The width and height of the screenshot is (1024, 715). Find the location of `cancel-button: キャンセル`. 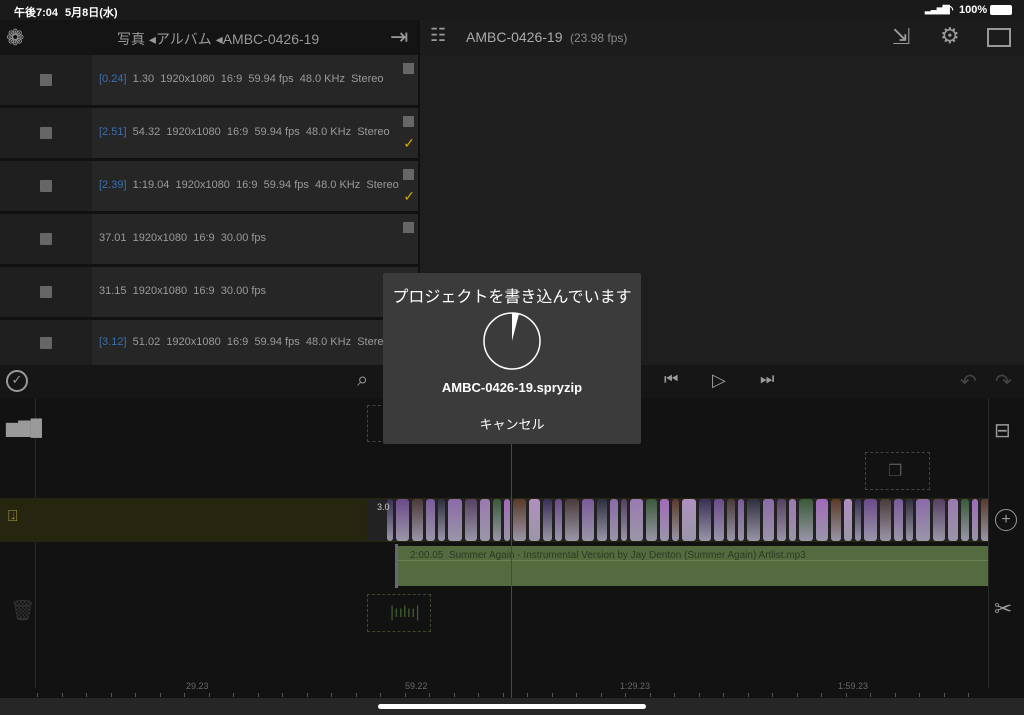

cancel-button: キャンセル is located at coordinates (512, 423).